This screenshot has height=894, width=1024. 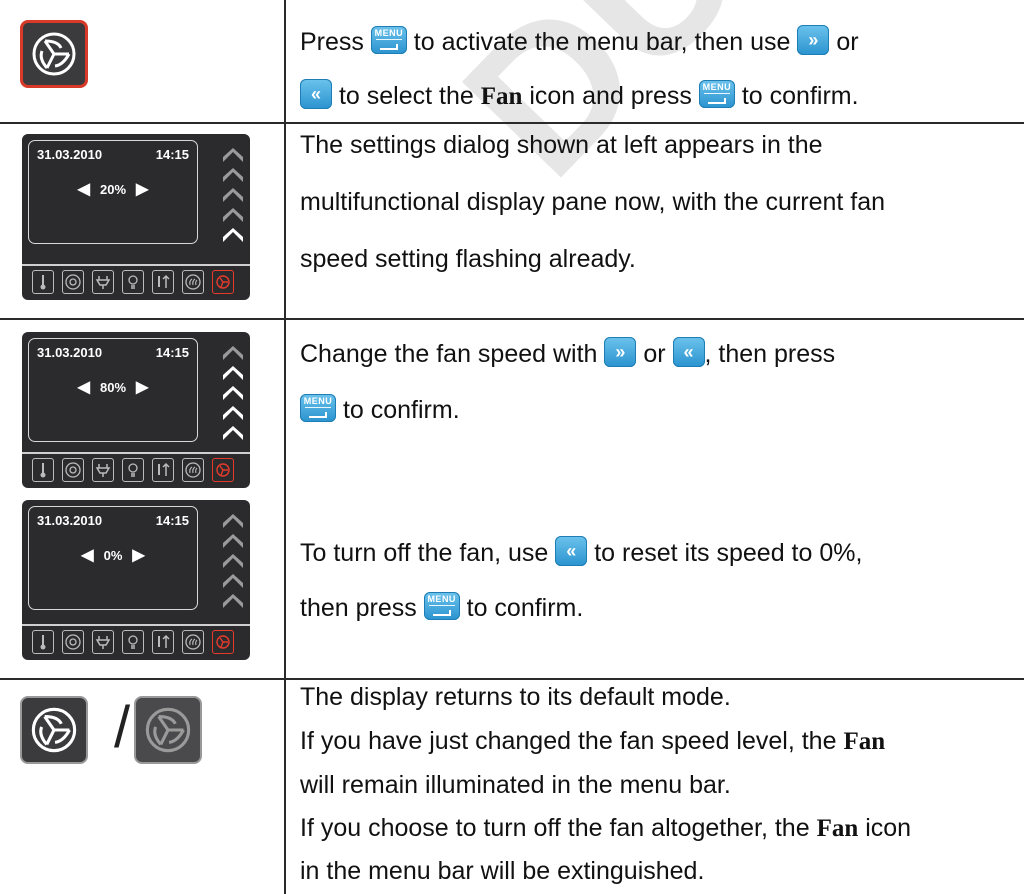 I want to click on row2-line3: speed setting flashing already., so click(x=468, y=259).